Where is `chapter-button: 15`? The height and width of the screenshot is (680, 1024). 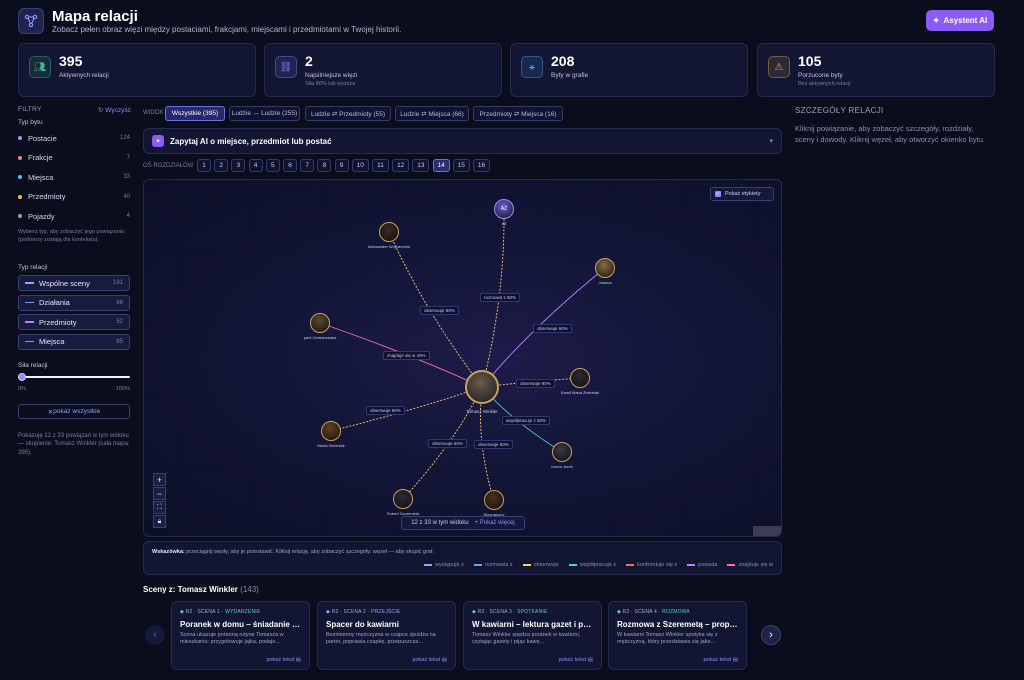 chapter-button: 15 is located at coordinates (461, 165).